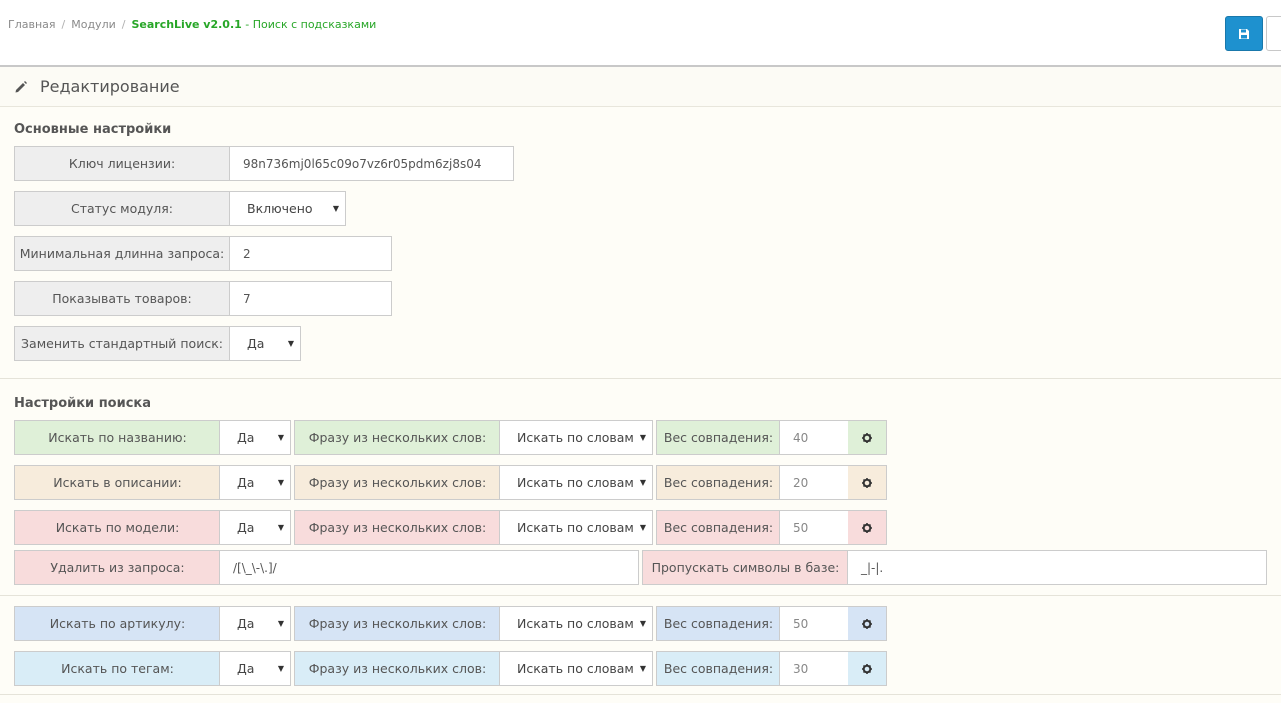  What do you see at coordinates (814, 623) in the screenshot?
I see `weight-input-article: 50` at bounding box center [814, 623].